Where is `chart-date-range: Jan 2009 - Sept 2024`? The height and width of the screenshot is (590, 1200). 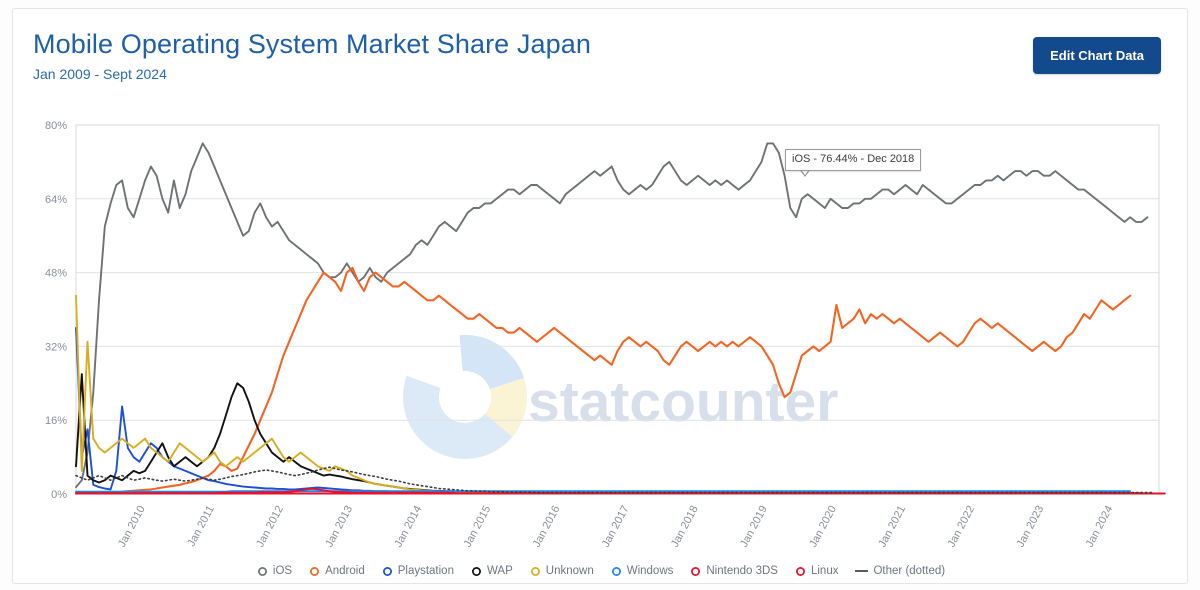
chart-date-range: Jan 2009 - Sept 2024 is located at coordinates (100, 74).